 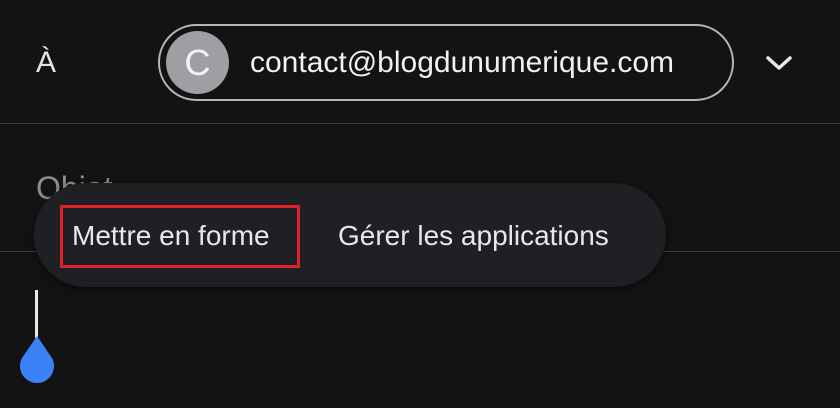 I want to click on highlight-box, so click(x=180, y=236).